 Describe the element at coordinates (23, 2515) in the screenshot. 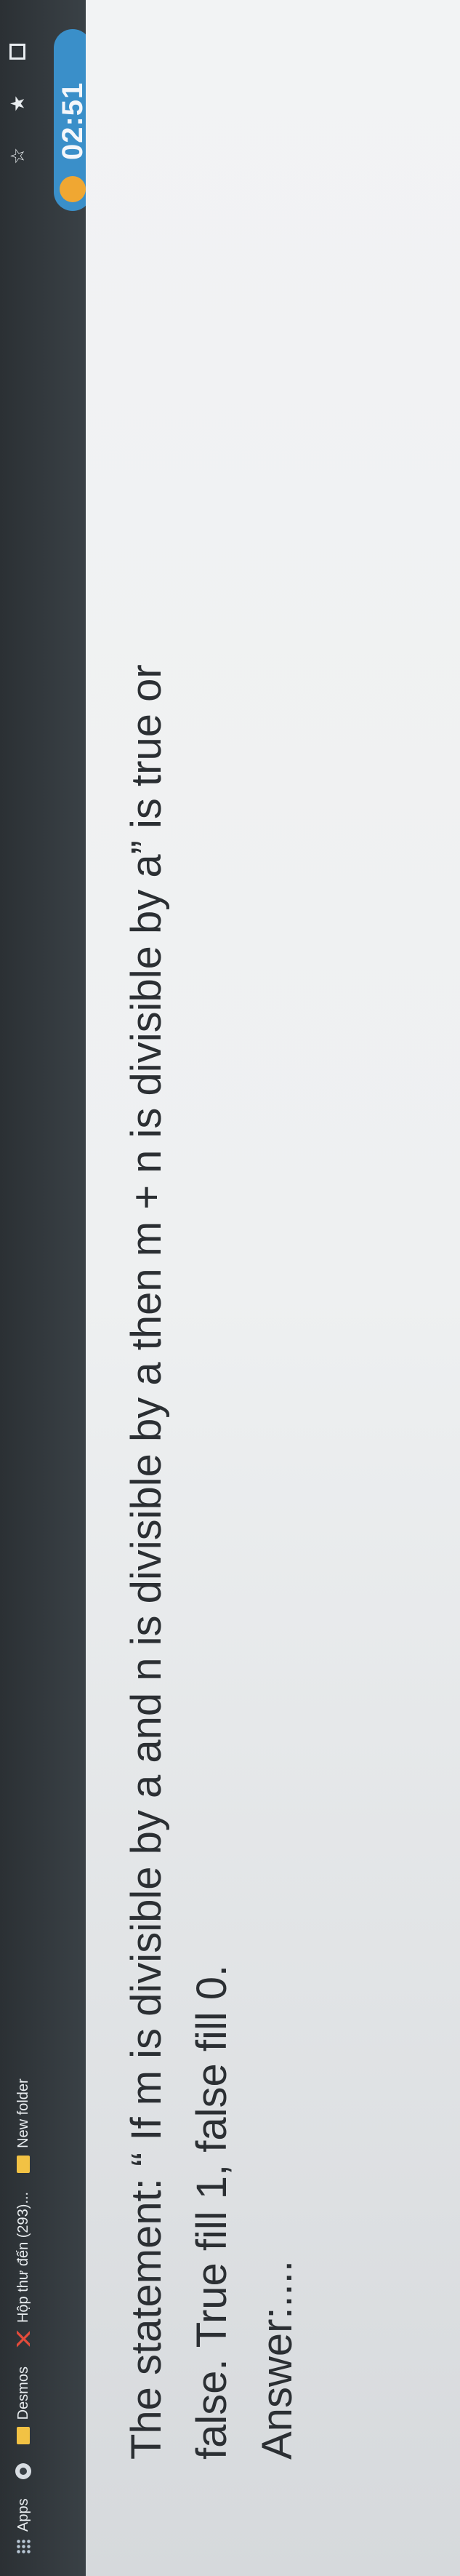

I see `bookmark-label: Apps` at that location.